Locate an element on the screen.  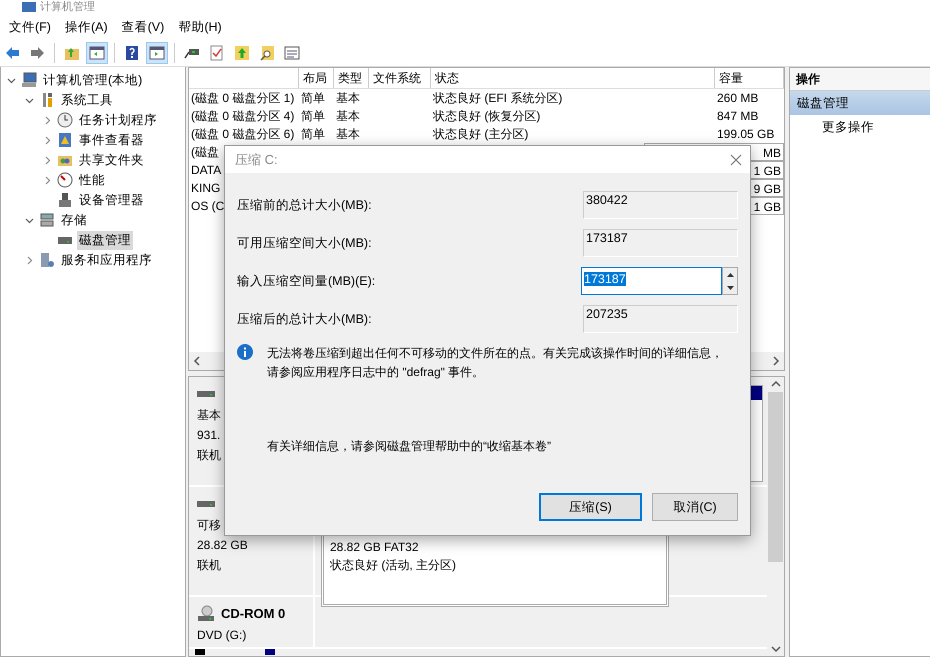
dialog-title: 压缩 C: is located at coordinates (256, 159).